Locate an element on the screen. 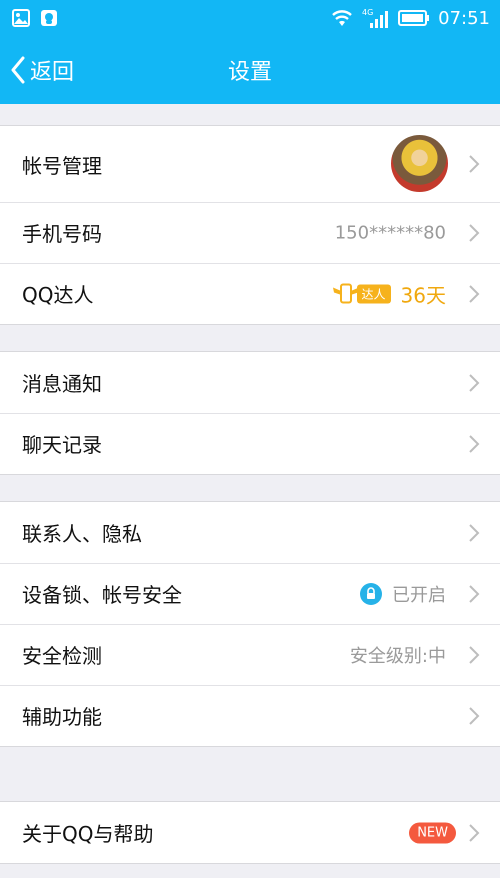 This screenshot has width=500, height=878. page-title: 设置 is located at coordinates (249, 72).